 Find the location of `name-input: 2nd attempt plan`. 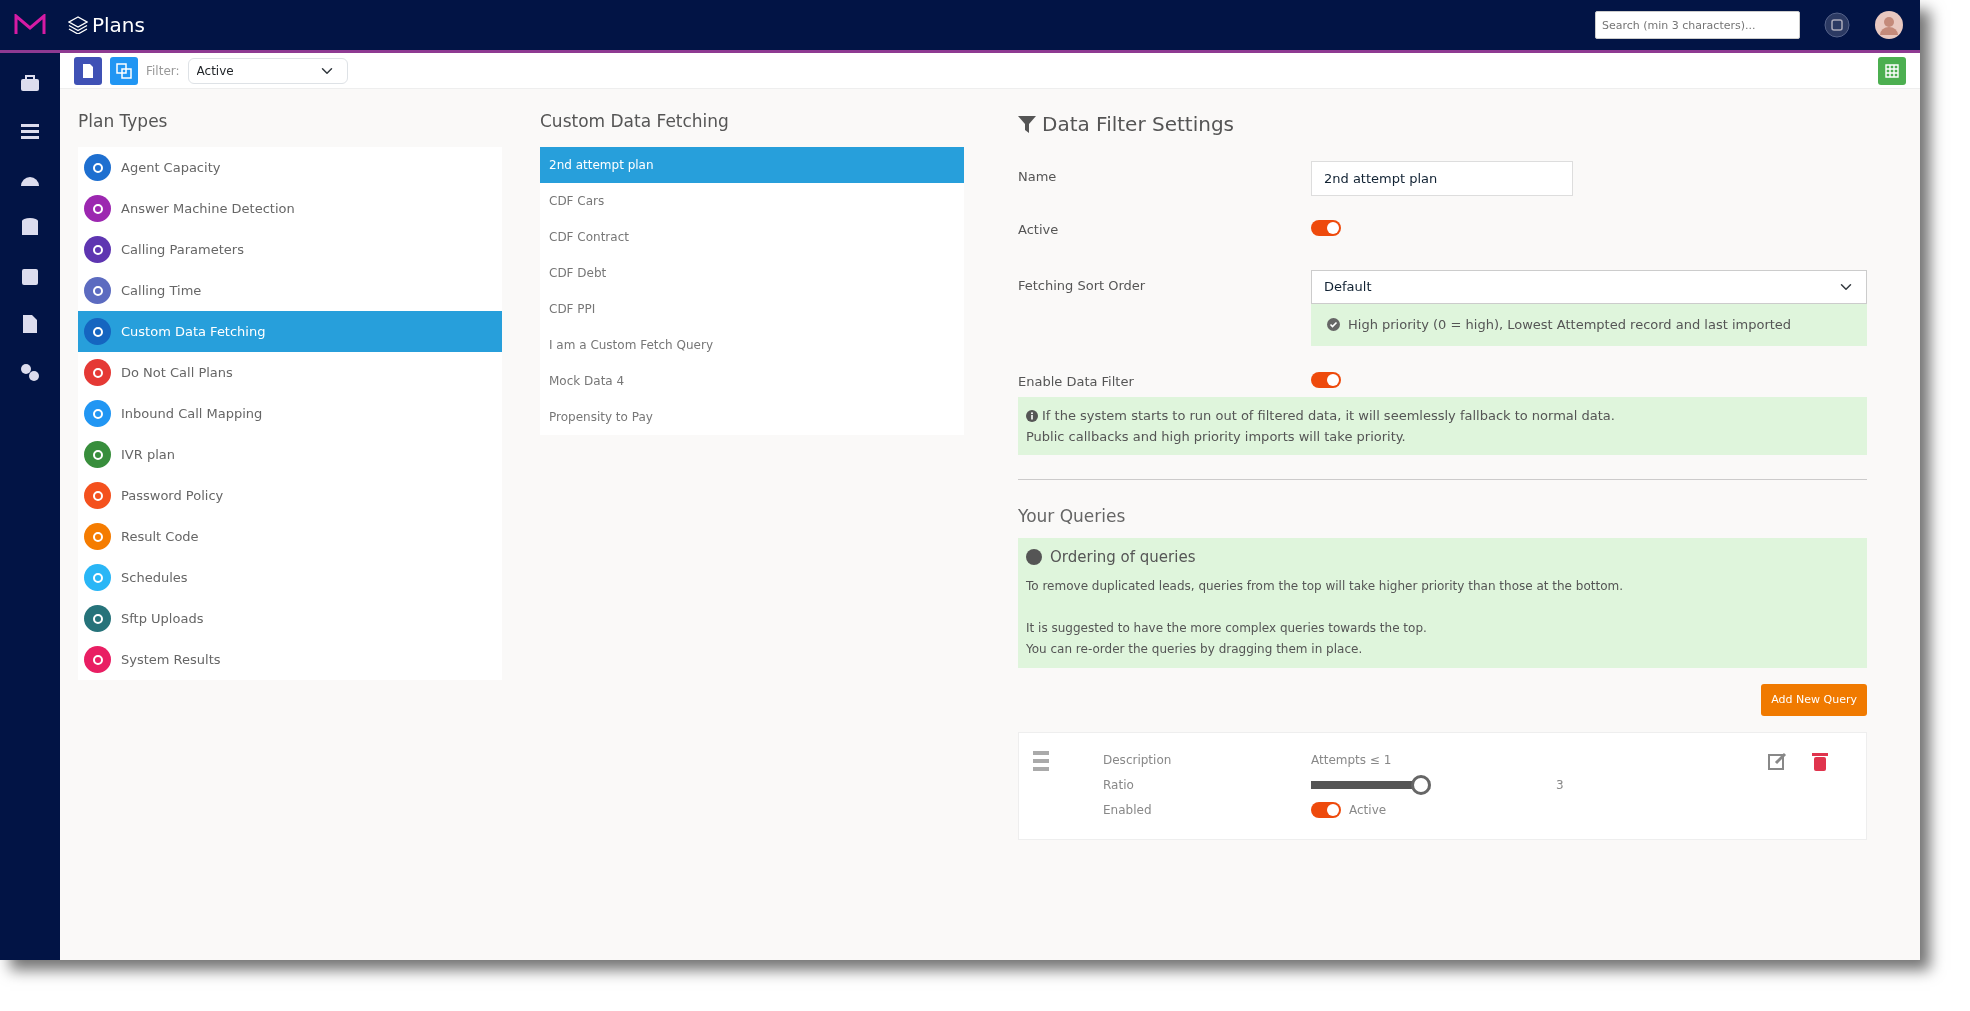

name-input: 2nd attempt plan is located at coordinates (1442, 178).